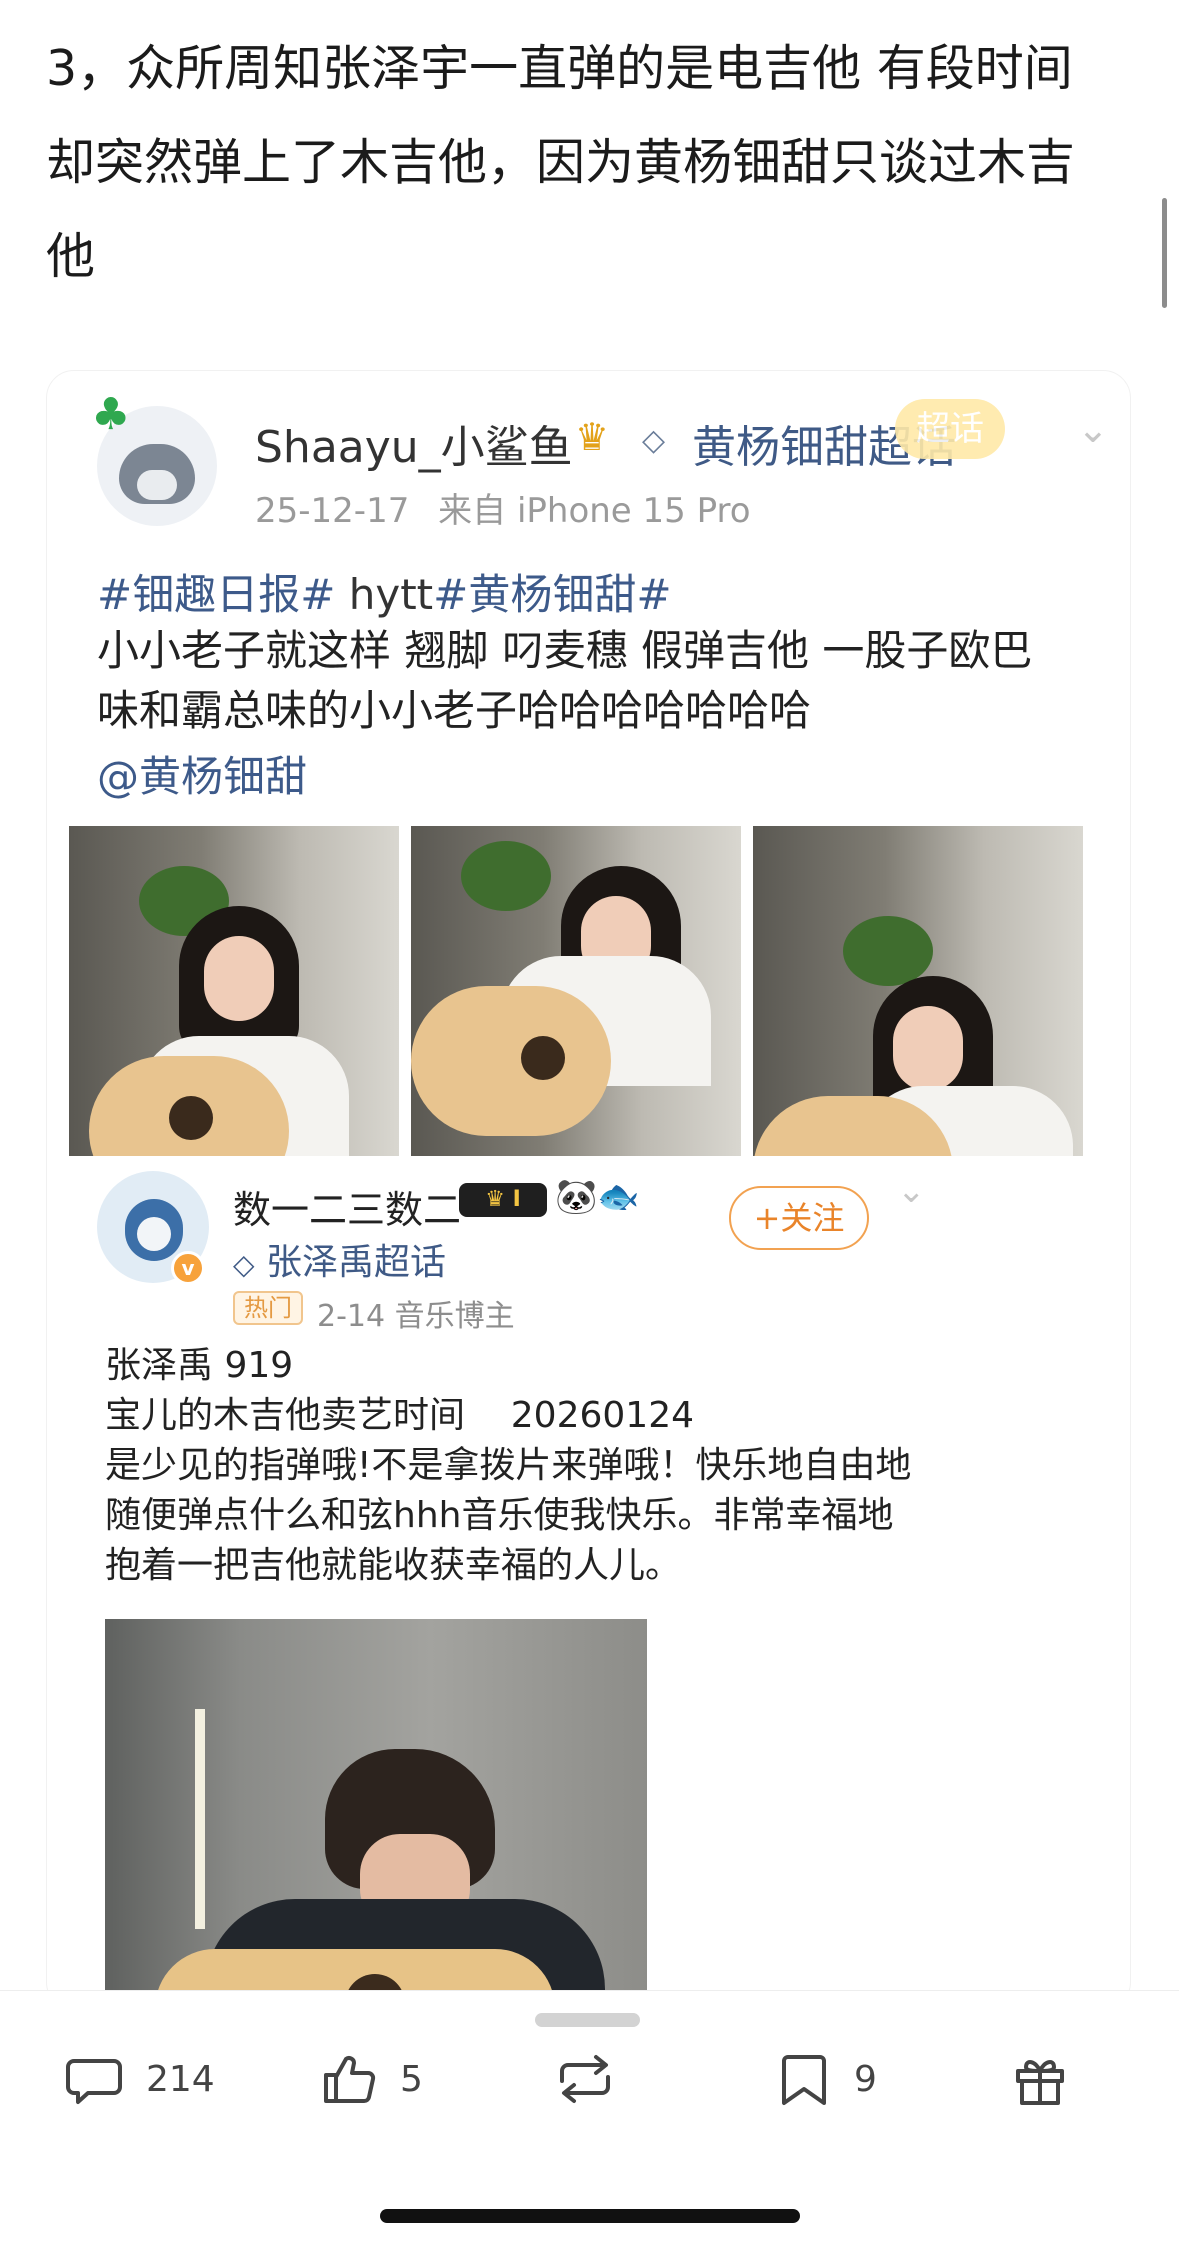 This screenshot has height=2250, width=1179. What do you see at coordinates (592, 437) in the screenshot?
I see `crown-icon: ♛` at bounding box center [592, 437].